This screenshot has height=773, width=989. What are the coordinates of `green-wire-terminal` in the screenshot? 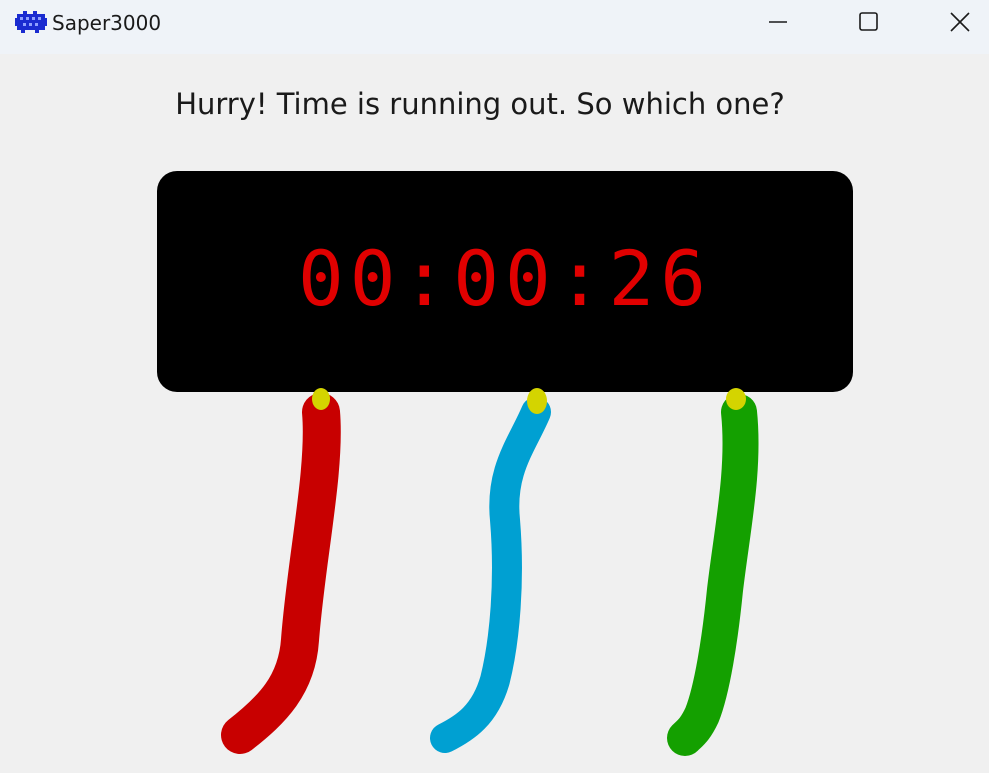 It's located at (736, 399).